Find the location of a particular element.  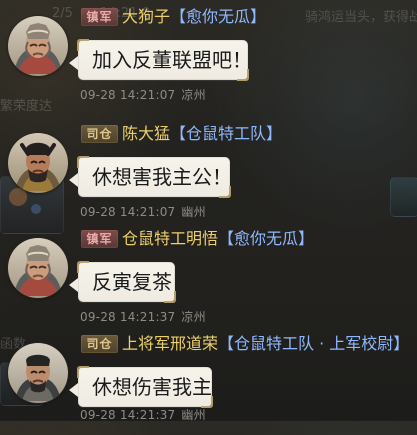

sender-name: 上将军邢道荣 is located at coordinates (170, 343).